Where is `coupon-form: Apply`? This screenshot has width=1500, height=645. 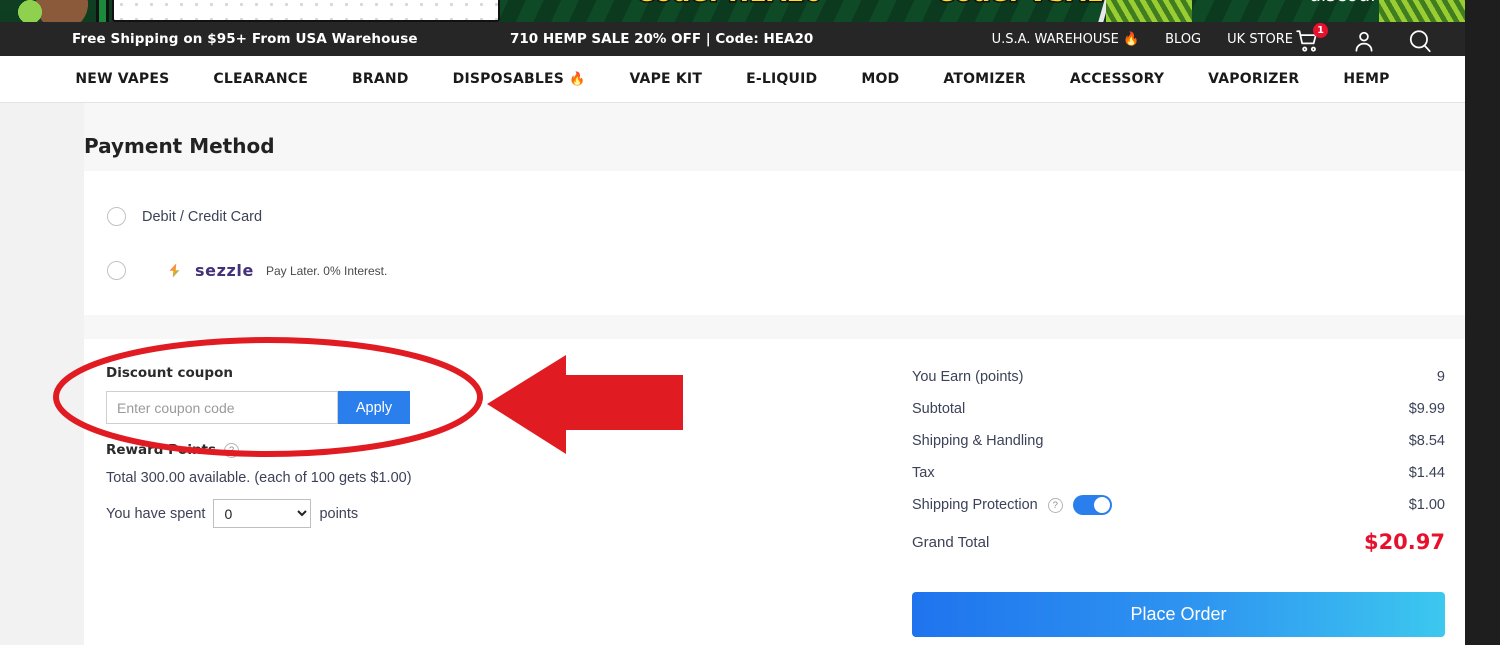 coupon-form: Apply is located at coordinates (258, 407).